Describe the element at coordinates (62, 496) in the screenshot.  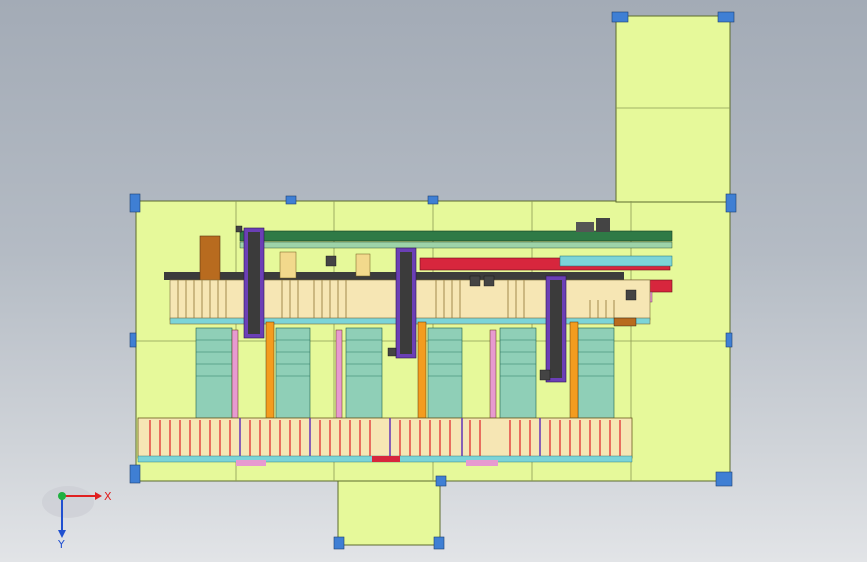
I see `origin-marker` at that location.